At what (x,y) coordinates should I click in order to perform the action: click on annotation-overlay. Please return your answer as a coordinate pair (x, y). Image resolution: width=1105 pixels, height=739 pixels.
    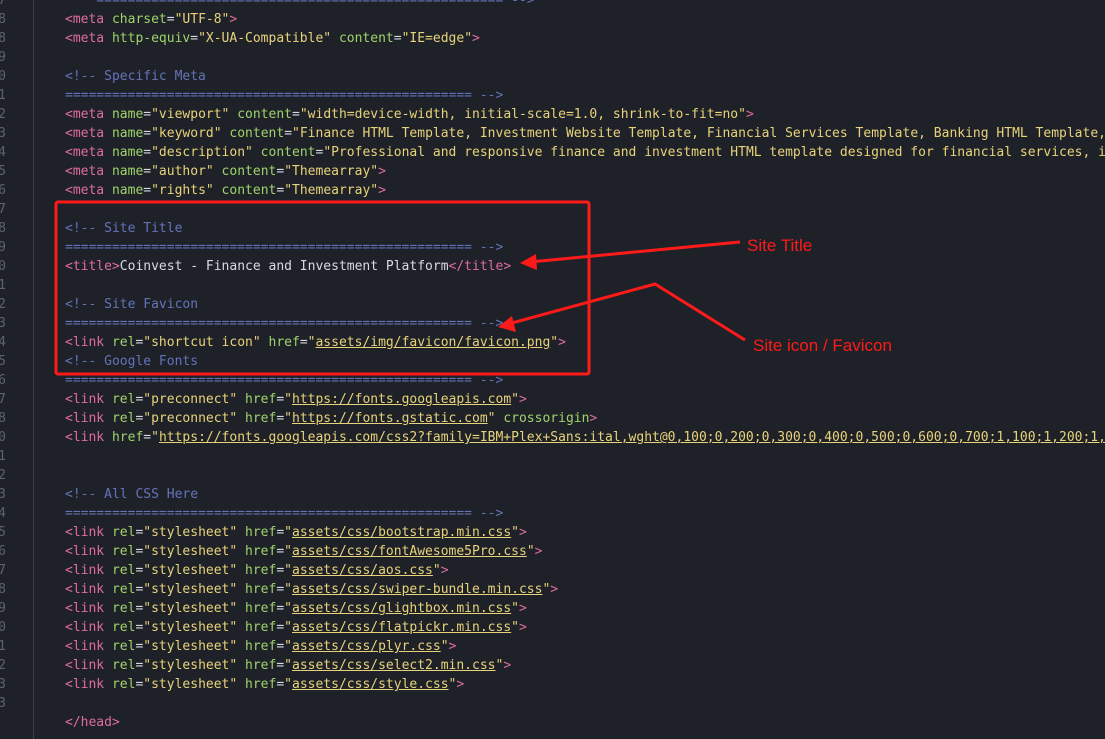
    Looking at the image, I should click on (400, 288).